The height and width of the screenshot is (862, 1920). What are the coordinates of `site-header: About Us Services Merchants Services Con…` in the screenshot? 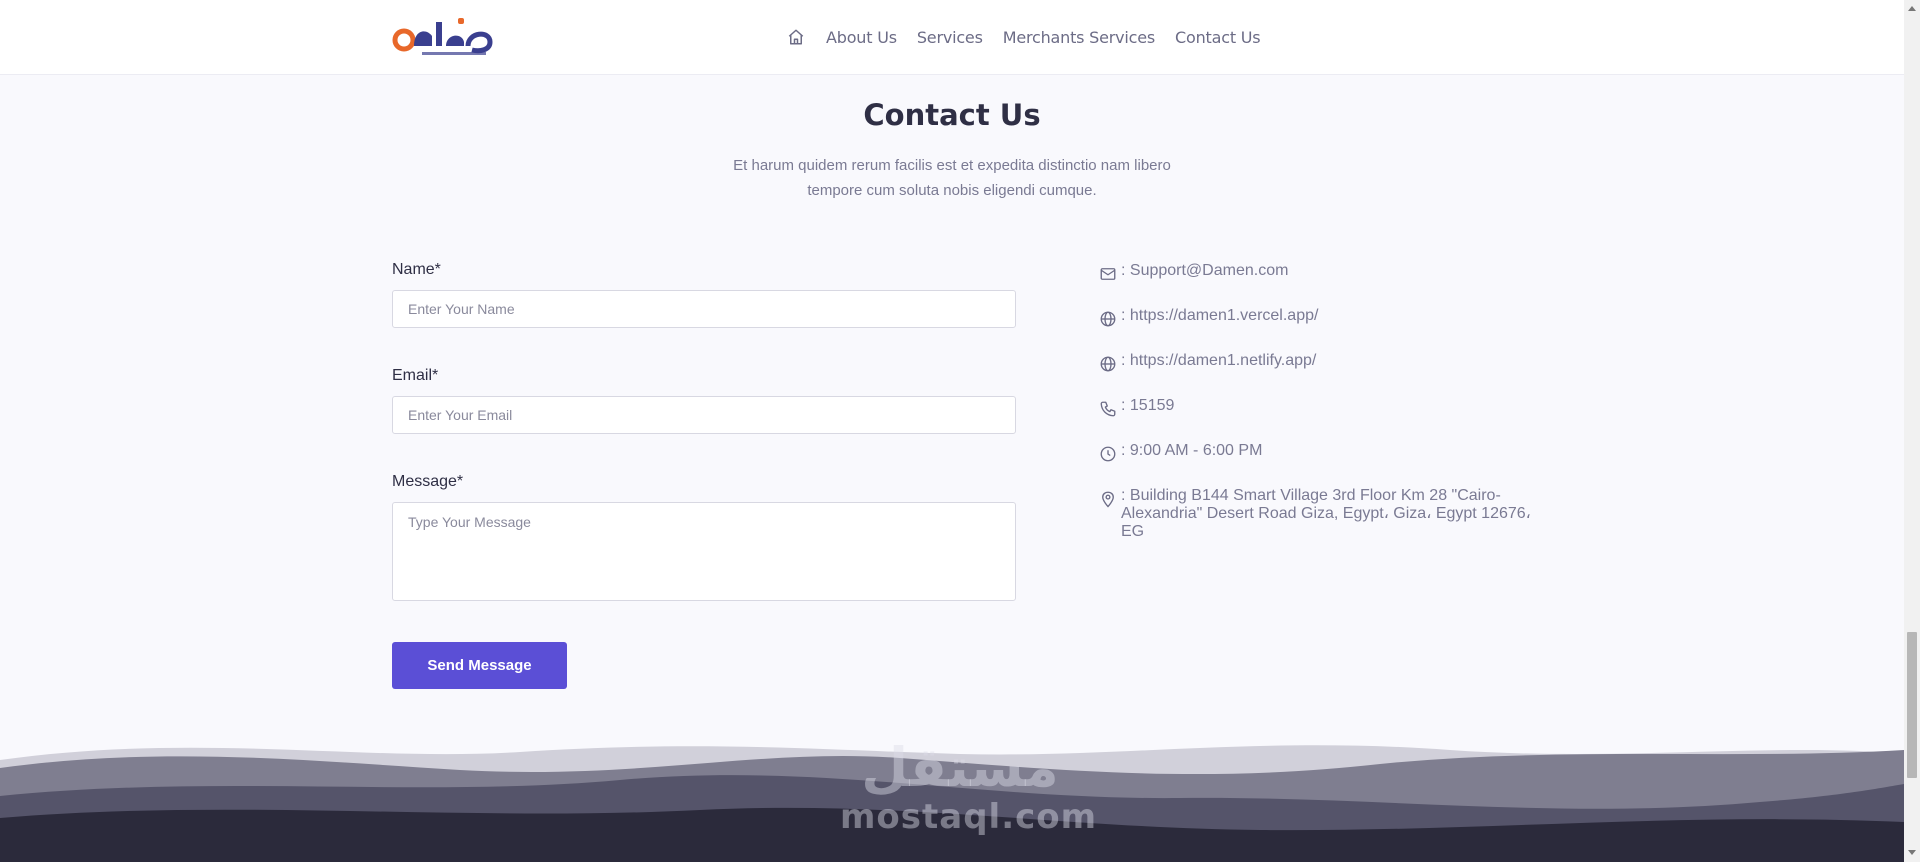 It's located at (952, 37).